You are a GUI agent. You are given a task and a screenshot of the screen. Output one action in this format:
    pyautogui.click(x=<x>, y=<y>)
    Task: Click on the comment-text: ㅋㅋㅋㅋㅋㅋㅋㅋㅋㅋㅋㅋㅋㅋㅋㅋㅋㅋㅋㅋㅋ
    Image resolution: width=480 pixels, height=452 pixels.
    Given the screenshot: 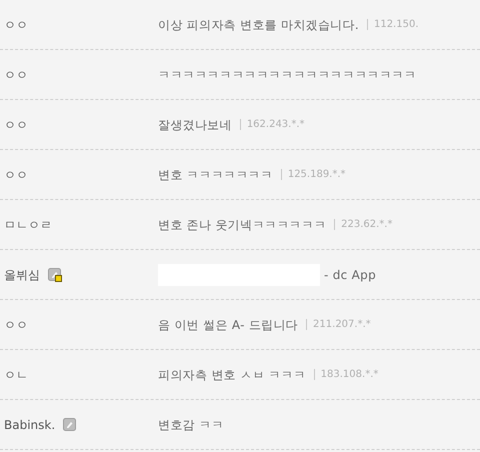 What is the action you would take?
    pyautogui.click(x=287, y=75)
    